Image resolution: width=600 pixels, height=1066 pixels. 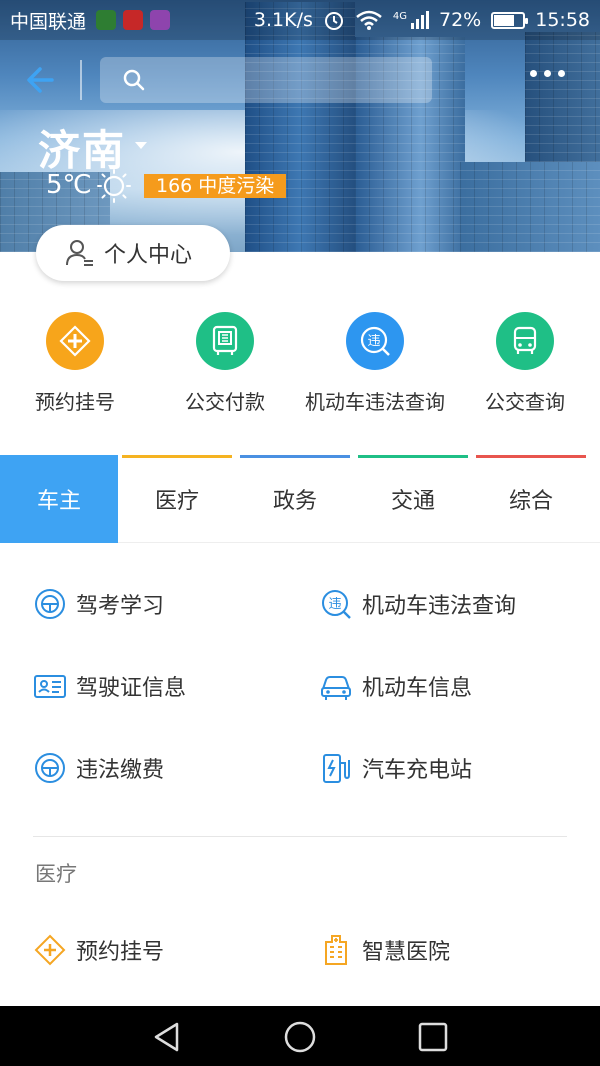 I want to click on quick-action-label: 公交付款, so click(x=225, y=402).